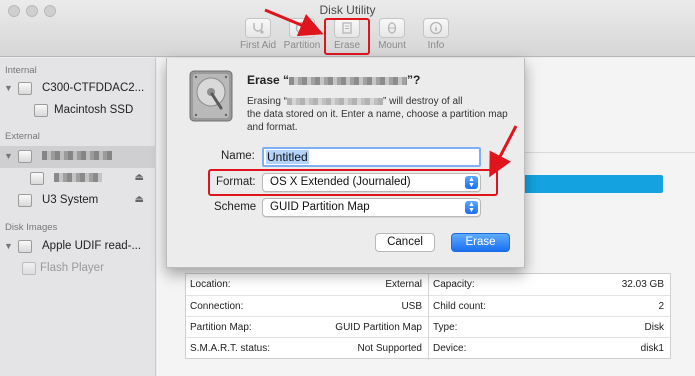 This screenshot has height=376, width=695. Describe the element at coordinates (31, 227) in the screenshot. I see `section-disk-images: Disk Images` at that location.